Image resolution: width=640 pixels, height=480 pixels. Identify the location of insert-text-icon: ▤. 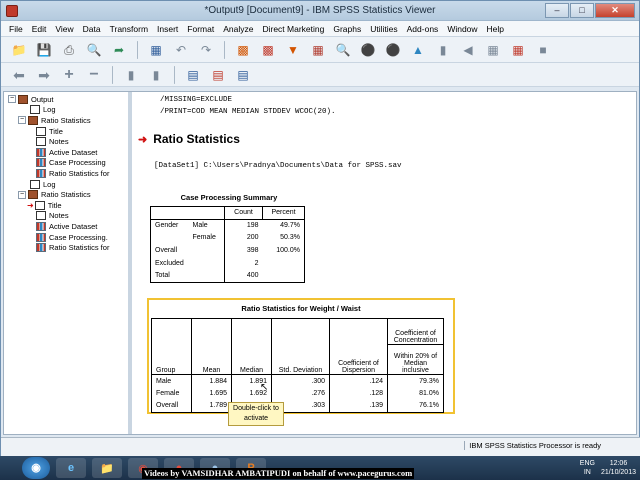
(243, 75).